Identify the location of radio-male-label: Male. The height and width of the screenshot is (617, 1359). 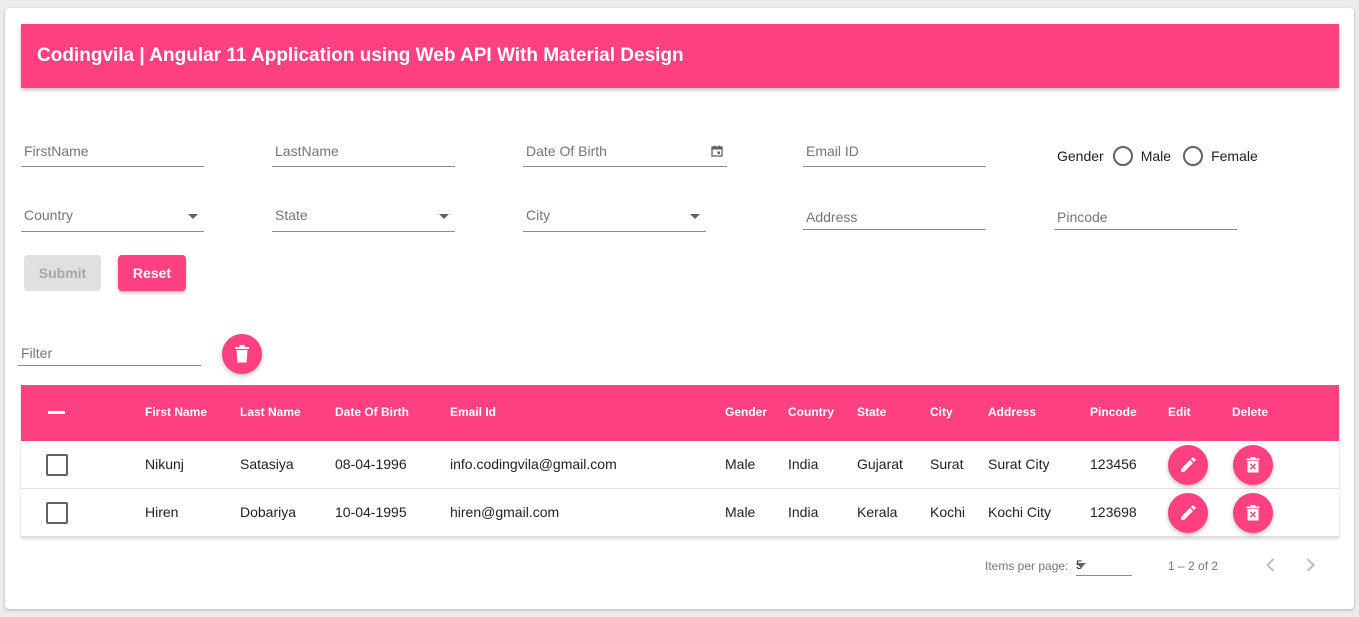
(1156, 156).